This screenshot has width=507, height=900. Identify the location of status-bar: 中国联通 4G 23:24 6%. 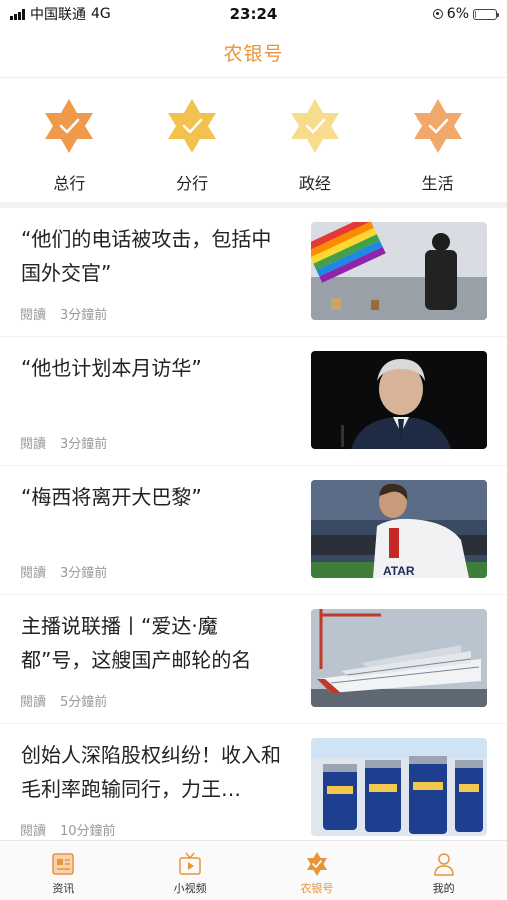
(253, 14).